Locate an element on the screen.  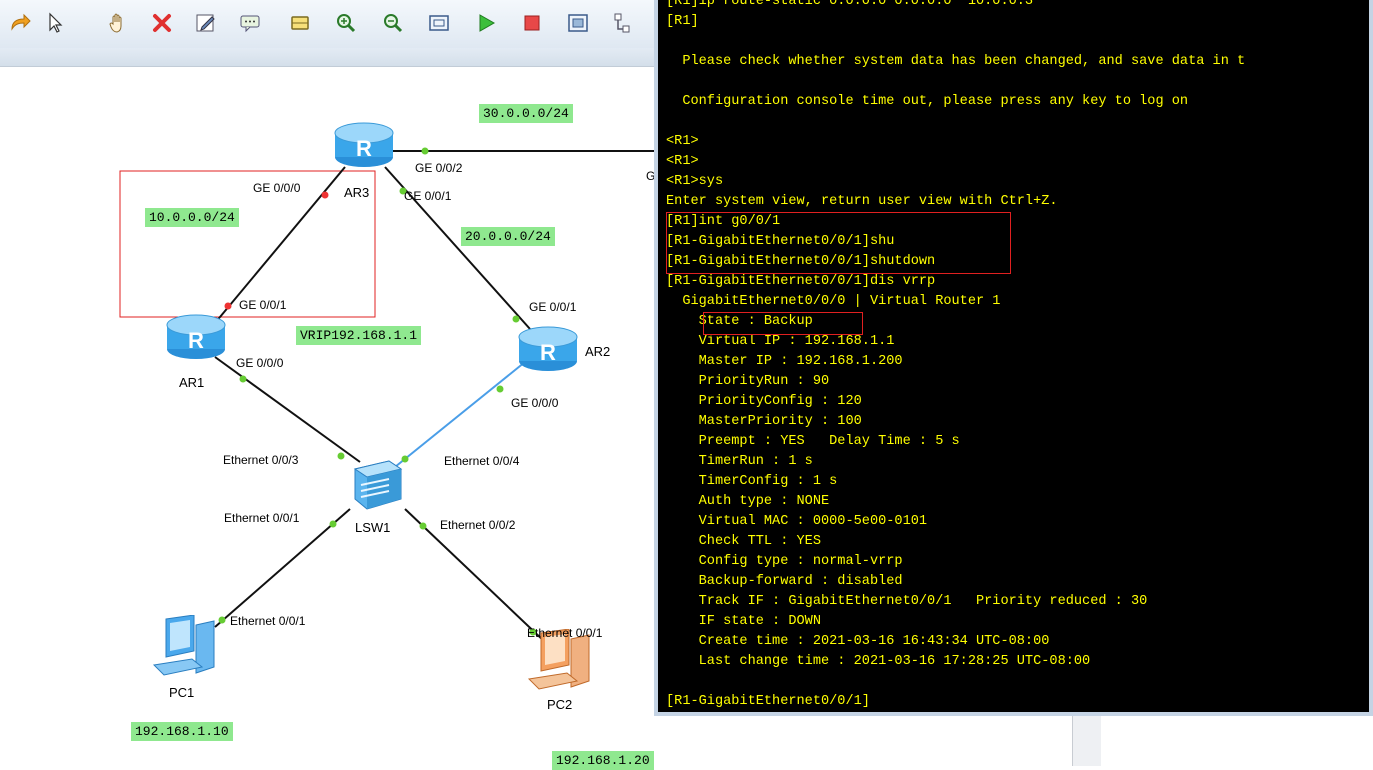
network-label: 10.0.0.0/24 is located at coordinates (192, 217).